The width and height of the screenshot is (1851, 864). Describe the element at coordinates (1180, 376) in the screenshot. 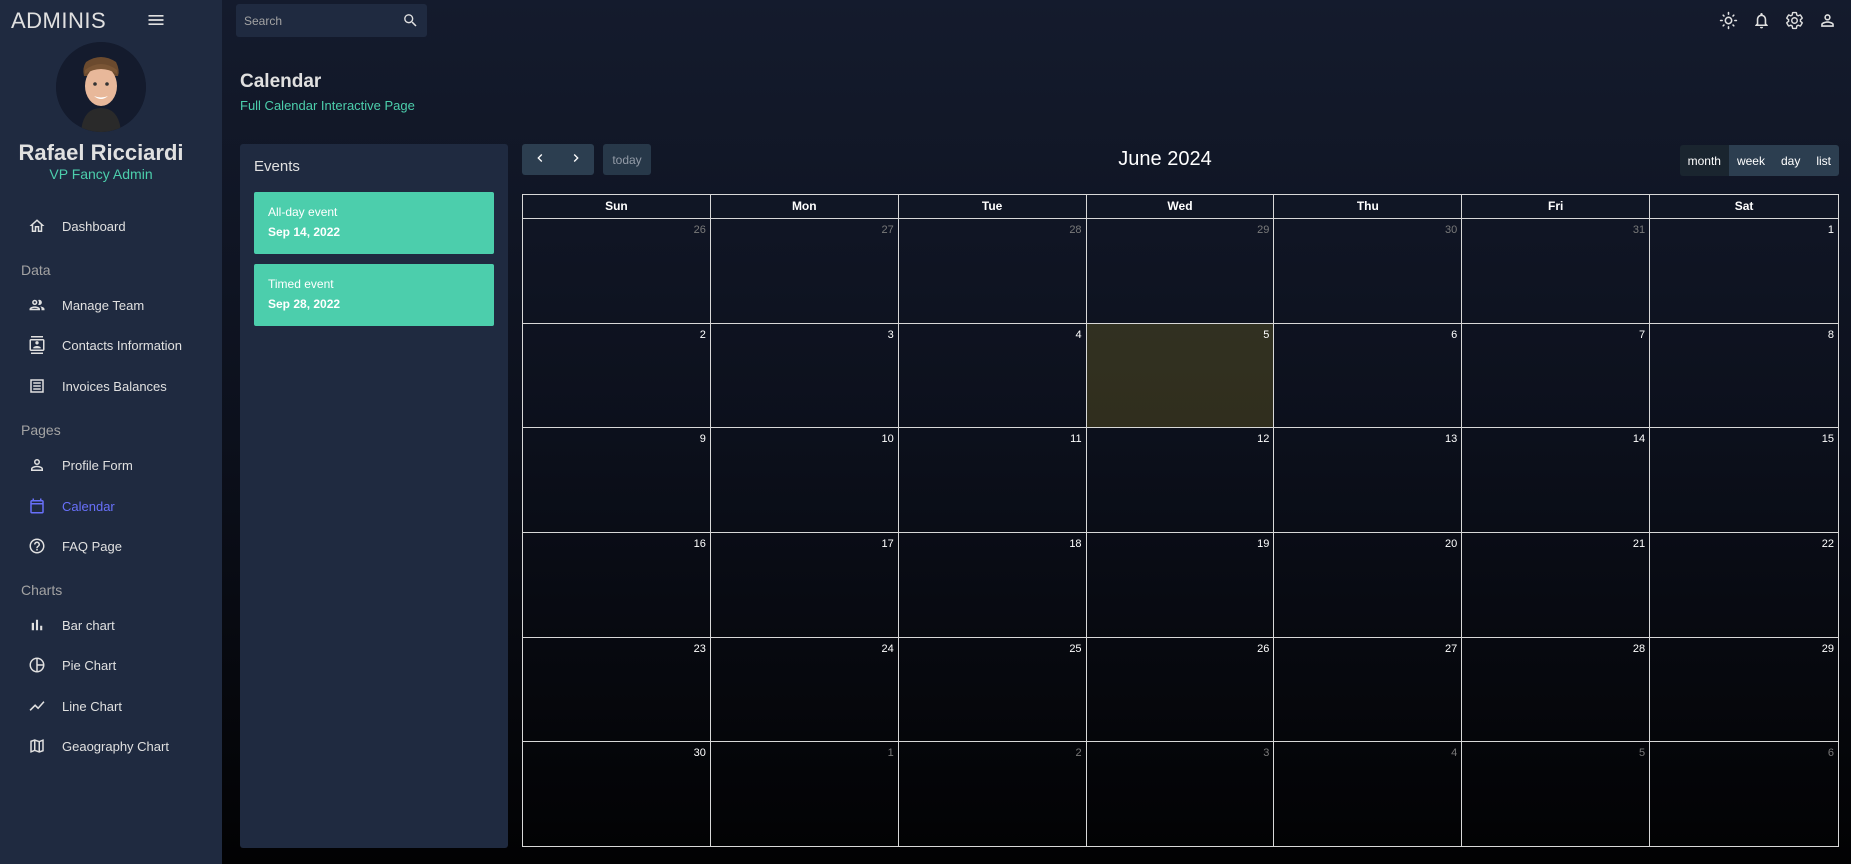

I see `calendar-day-today: 5` at that location.